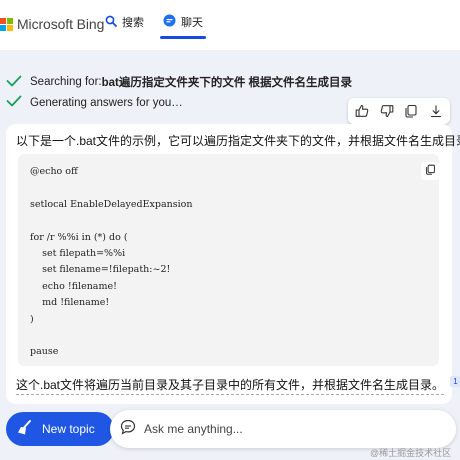 The height and width of the screenshot is (460, 460). Describe the element at coordinates (362, 111) in the screenshot. I see `thumbs-up-icon` at that location.